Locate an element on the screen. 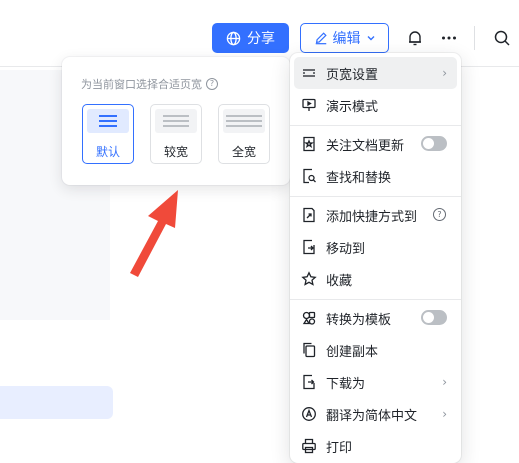  menu-item-add-shortcut: 添加快捷方式到 ? is located at coordinates (375, 215).